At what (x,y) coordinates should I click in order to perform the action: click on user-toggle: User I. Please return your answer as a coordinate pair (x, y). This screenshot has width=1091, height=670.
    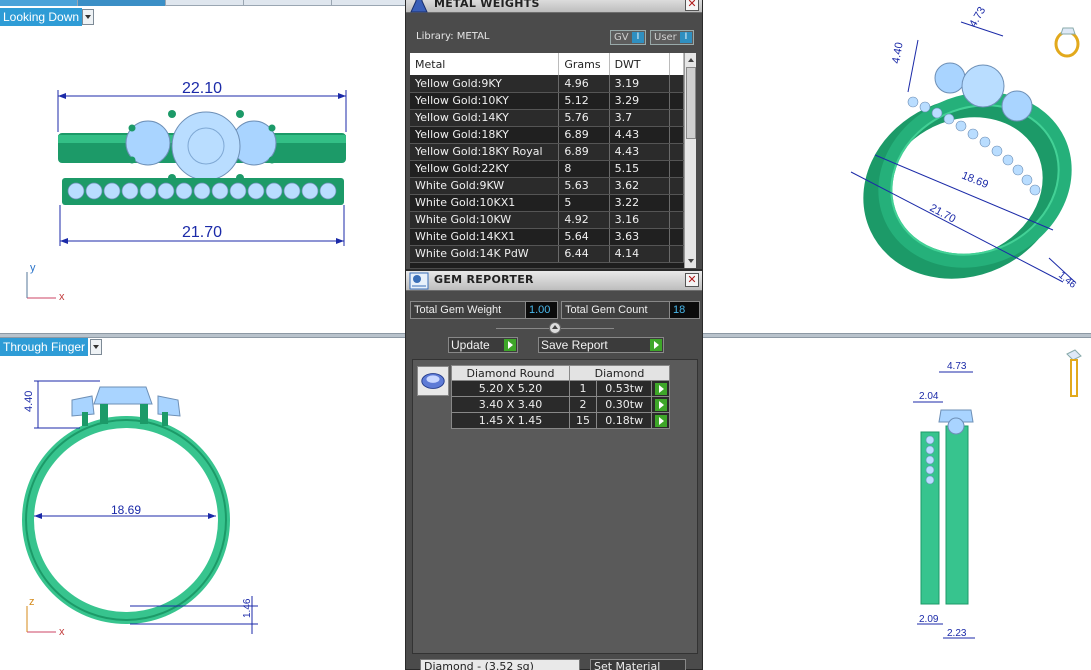
    Looking at the image, I should click on (672, 37).